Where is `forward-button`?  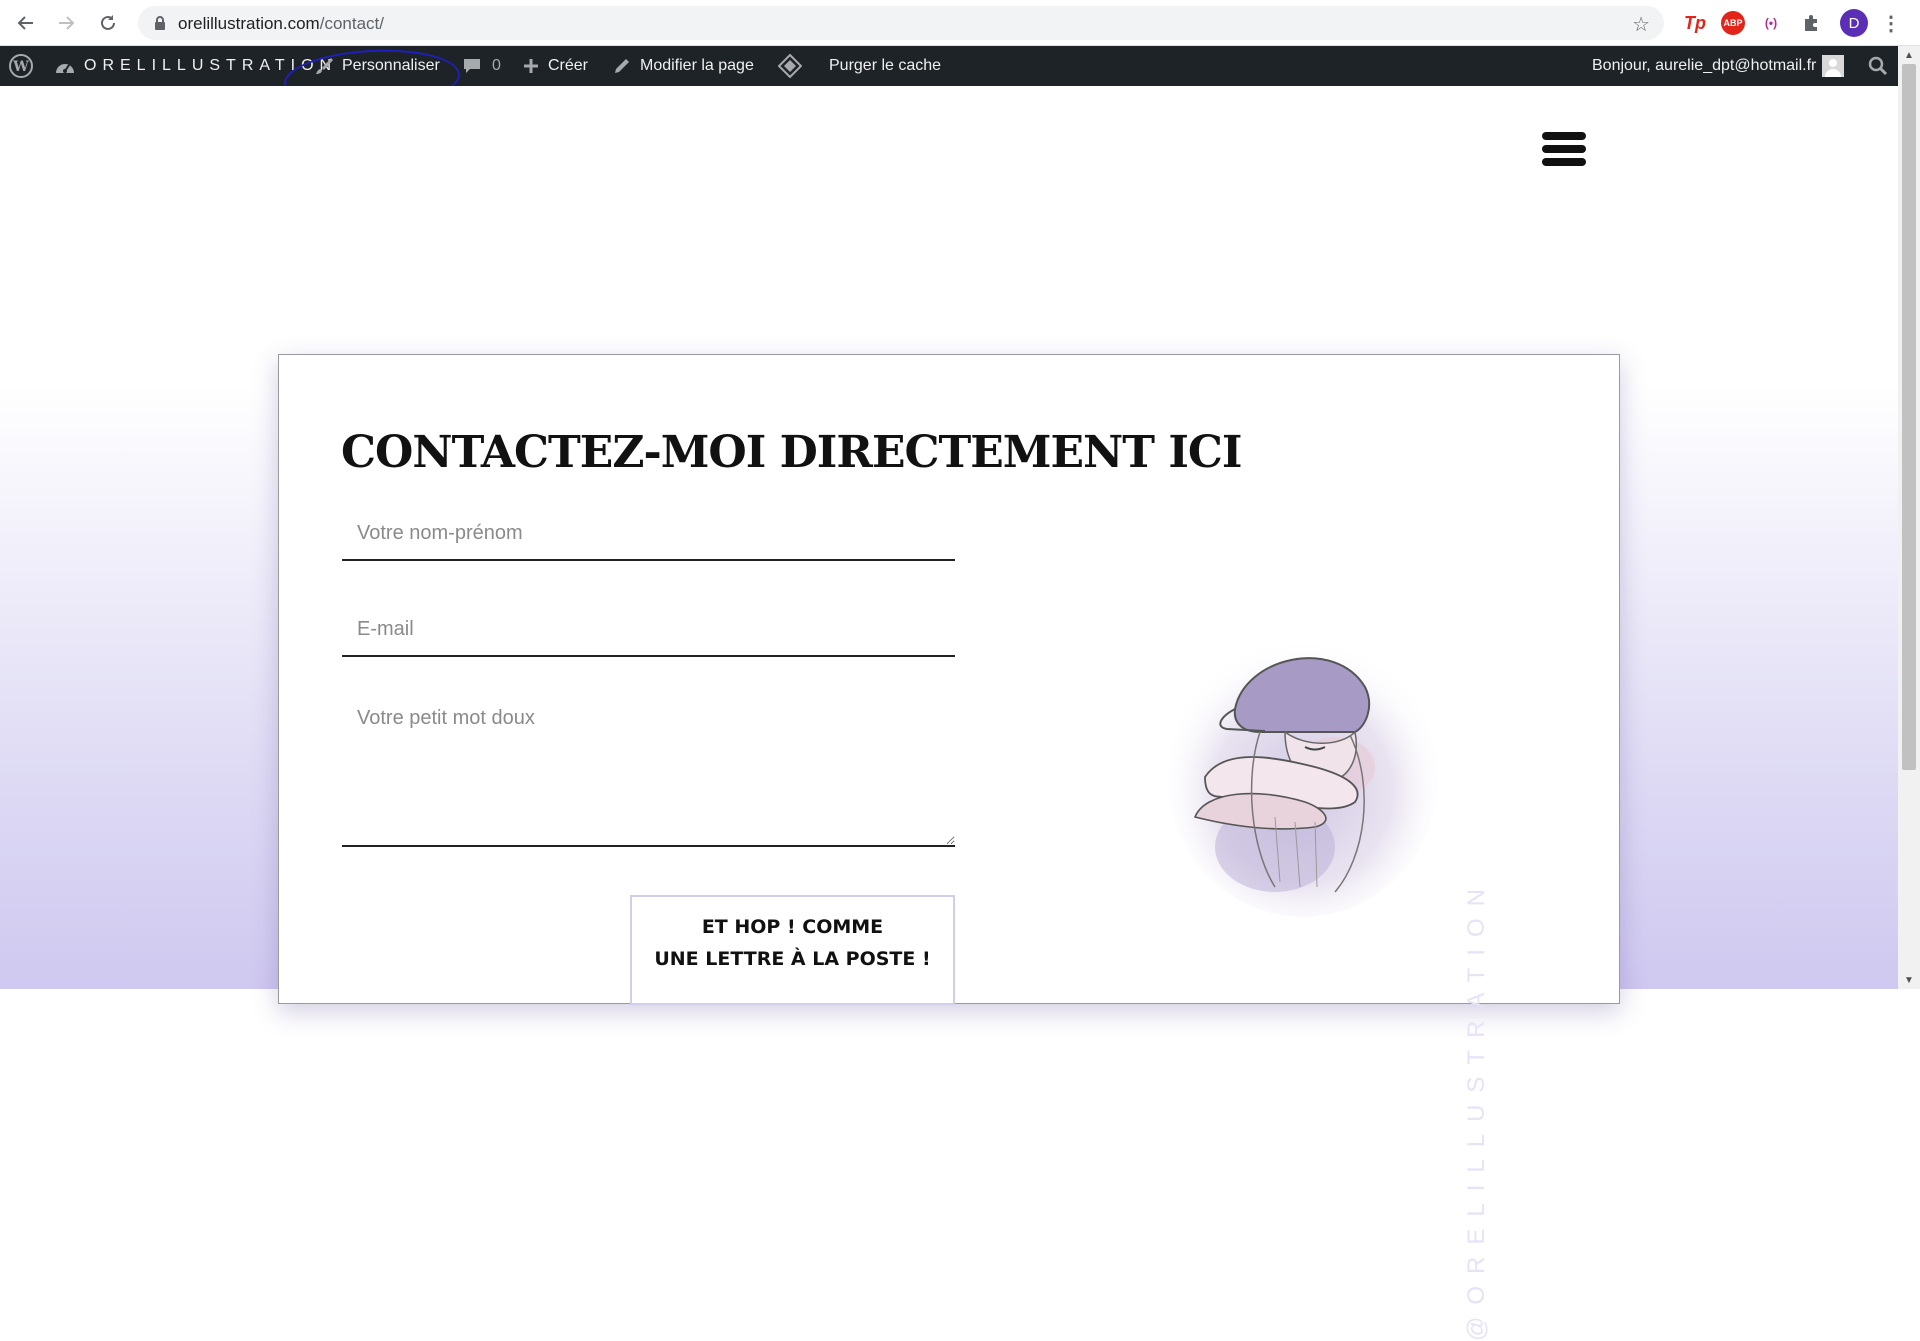
forward-button is located at coordinates (66, 23).